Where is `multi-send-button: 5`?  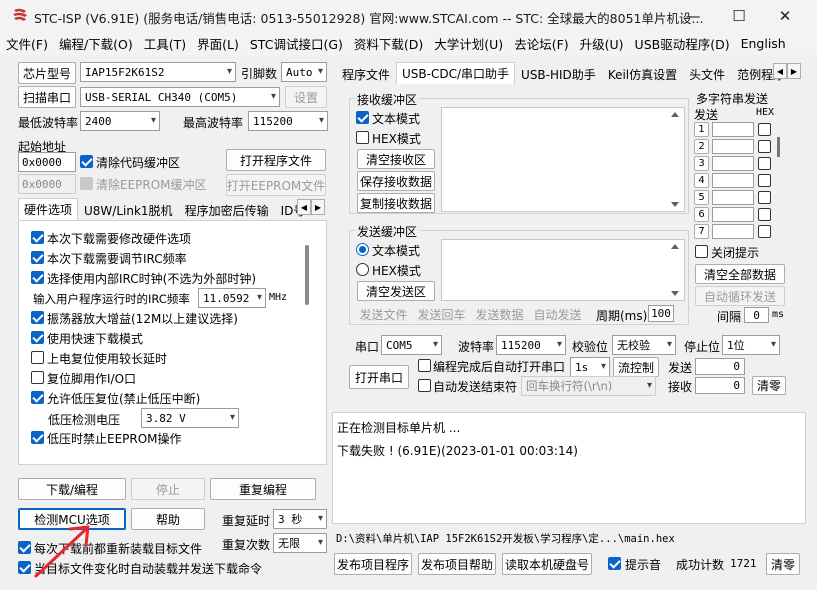
multi-send-button: 5 is located at coordinates (701, 197).